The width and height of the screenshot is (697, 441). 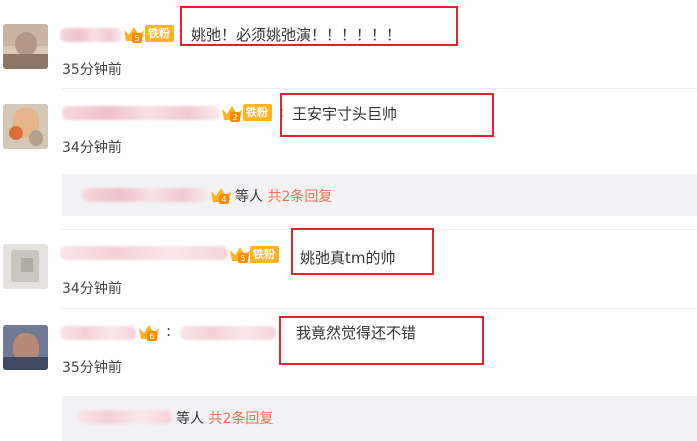 I want to click on reply-summary-bar: 等人 共2条回复, so click(x=379, y=418).